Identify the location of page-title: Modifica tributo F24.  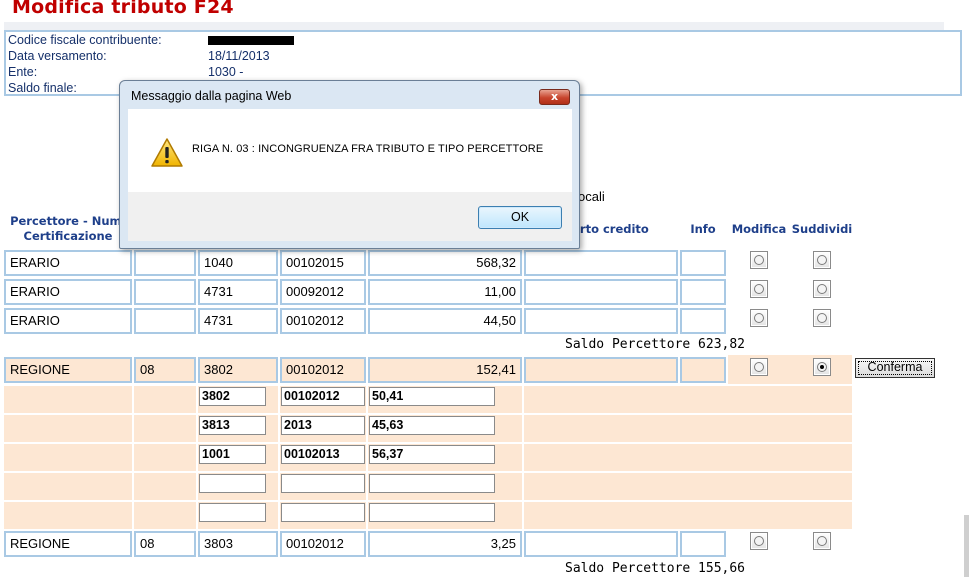
(123, 9).